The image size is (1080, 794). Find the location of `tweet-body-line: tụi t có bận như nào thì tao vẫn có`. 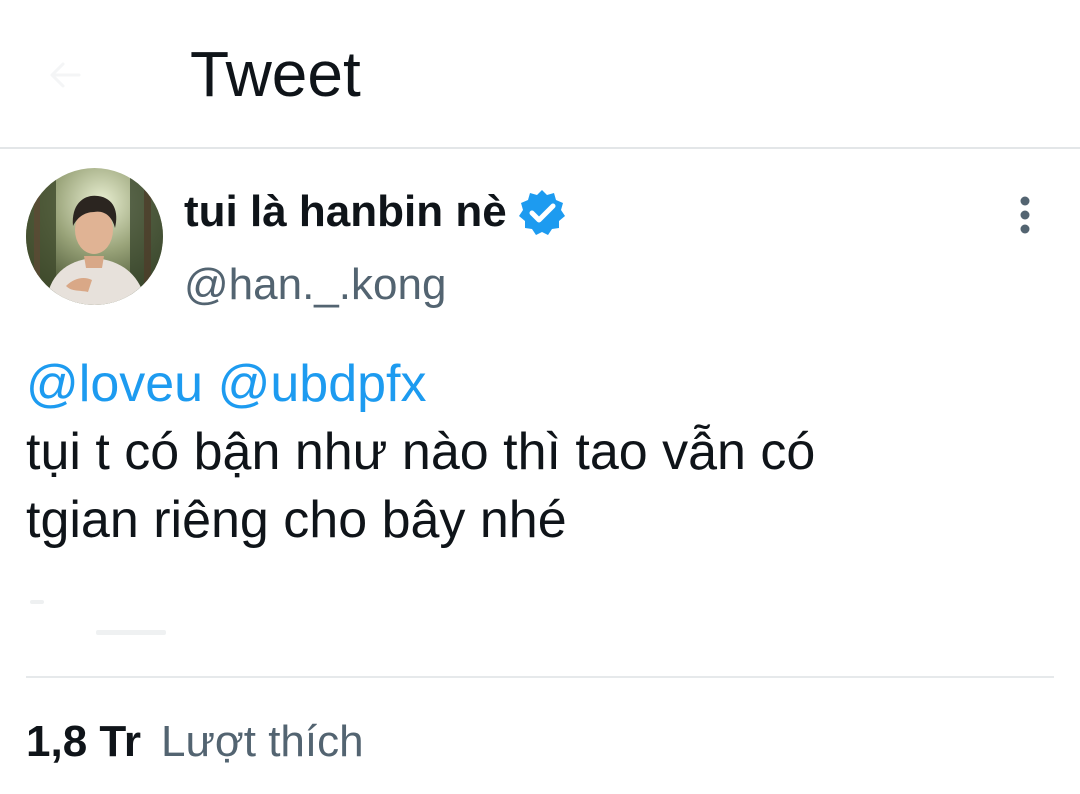

tweet-body-line: tụi t có bận như nào thì tao vẫn có is located at coordinates (421, 452).